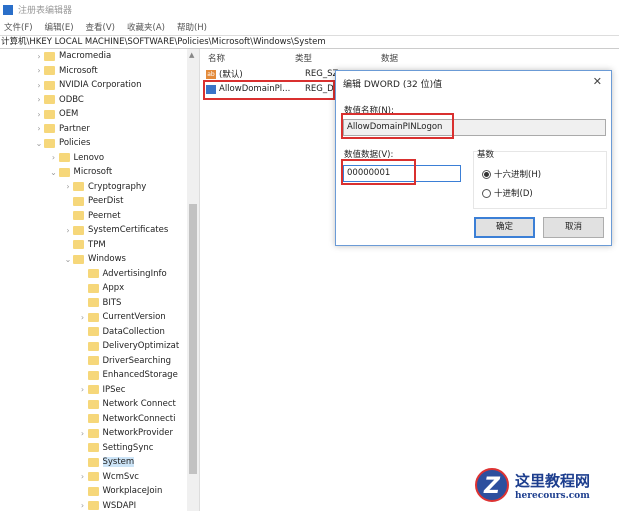 This screenshot has width=619, height=511. What do you see at coordinates (59, 27) in the screenshot?
I see `menu-item: 编辑(E)` at bounding box center [59, 27].